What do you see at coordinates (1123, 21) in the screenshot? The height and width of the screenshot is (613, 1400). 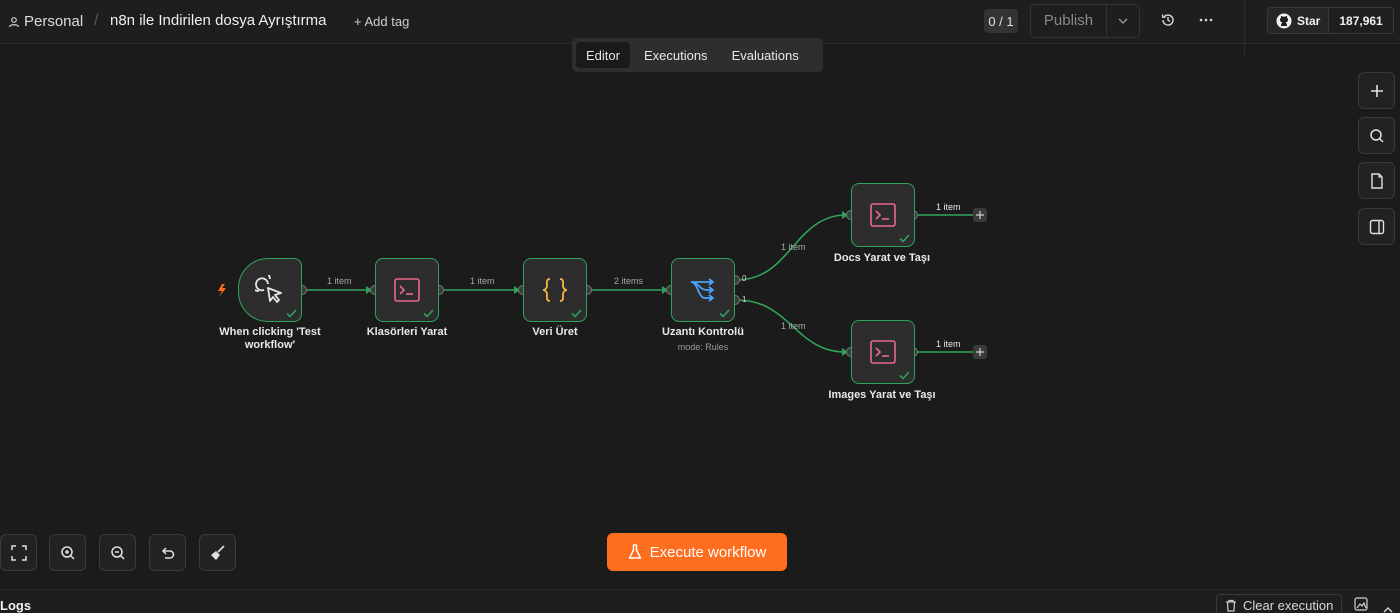 I see `chevron-down-icon` at bounding box center [1123, 21].